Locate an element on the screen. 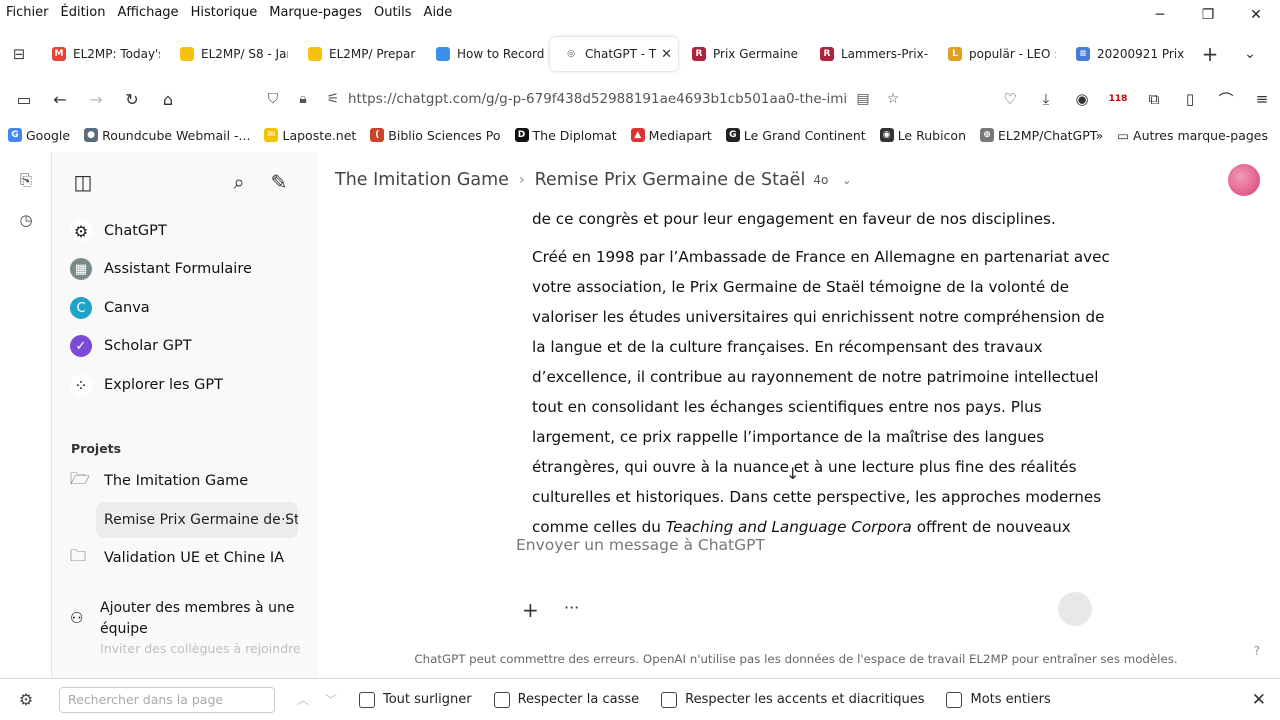 Image resolution: width=1280 pixels, height=720 pixels. breadcrumb-chat: Remise Prix Germaine de Staël is located at coordinates (670, 180).